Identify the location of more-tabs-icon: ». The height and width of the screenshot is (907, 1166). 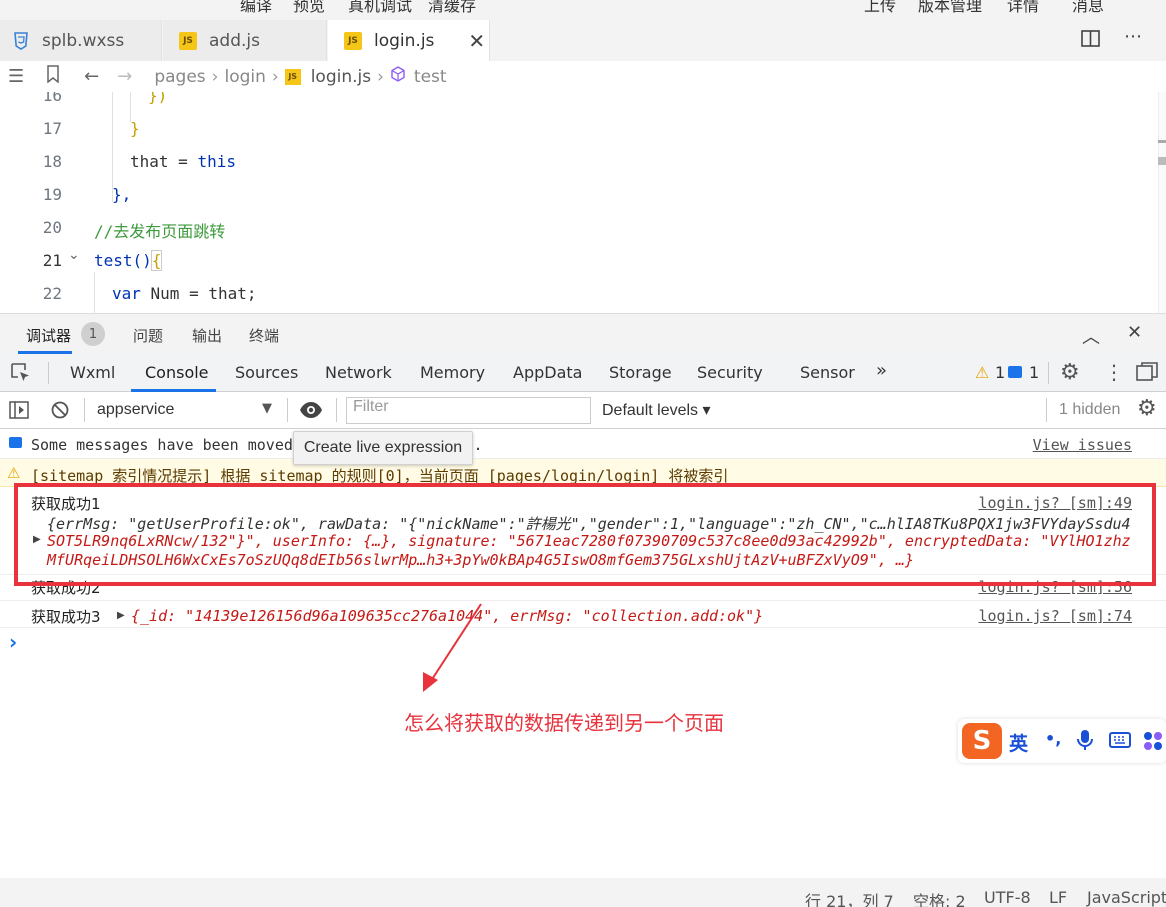
(881, 370).